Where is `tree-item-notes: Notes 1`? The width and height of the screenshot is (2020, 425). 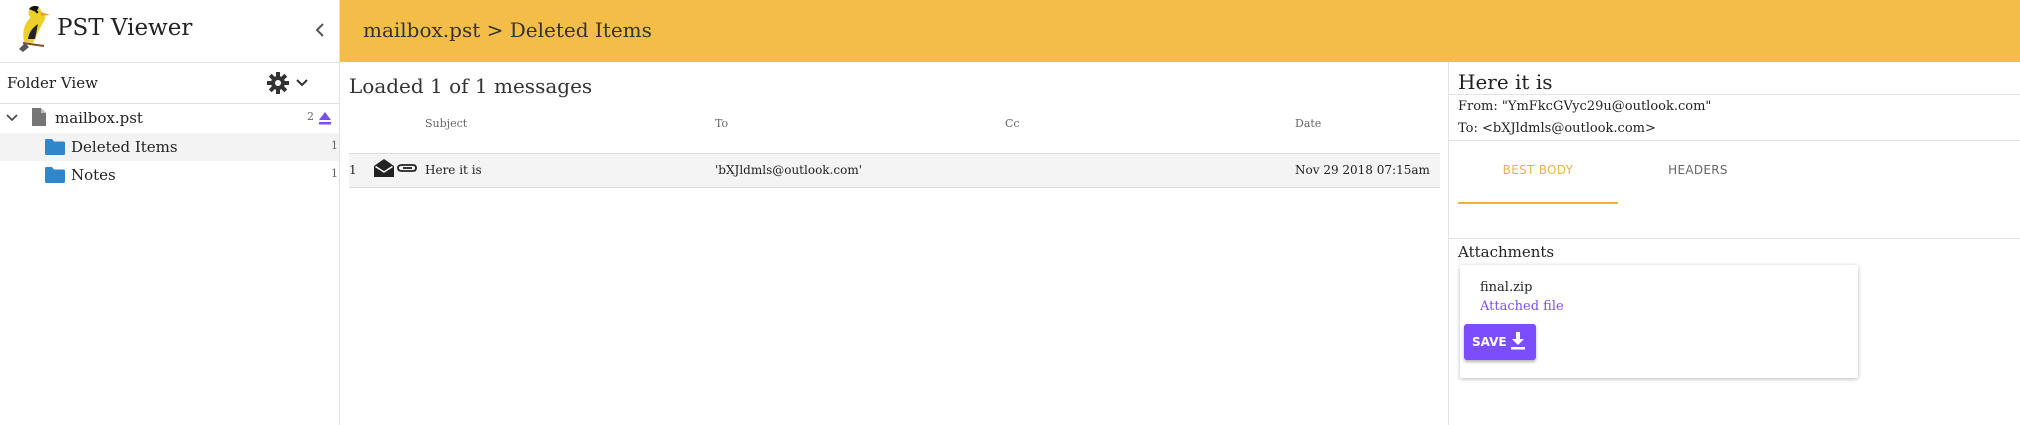
tree-item-notes: Notes 1 is located at coordinates (169, 175).